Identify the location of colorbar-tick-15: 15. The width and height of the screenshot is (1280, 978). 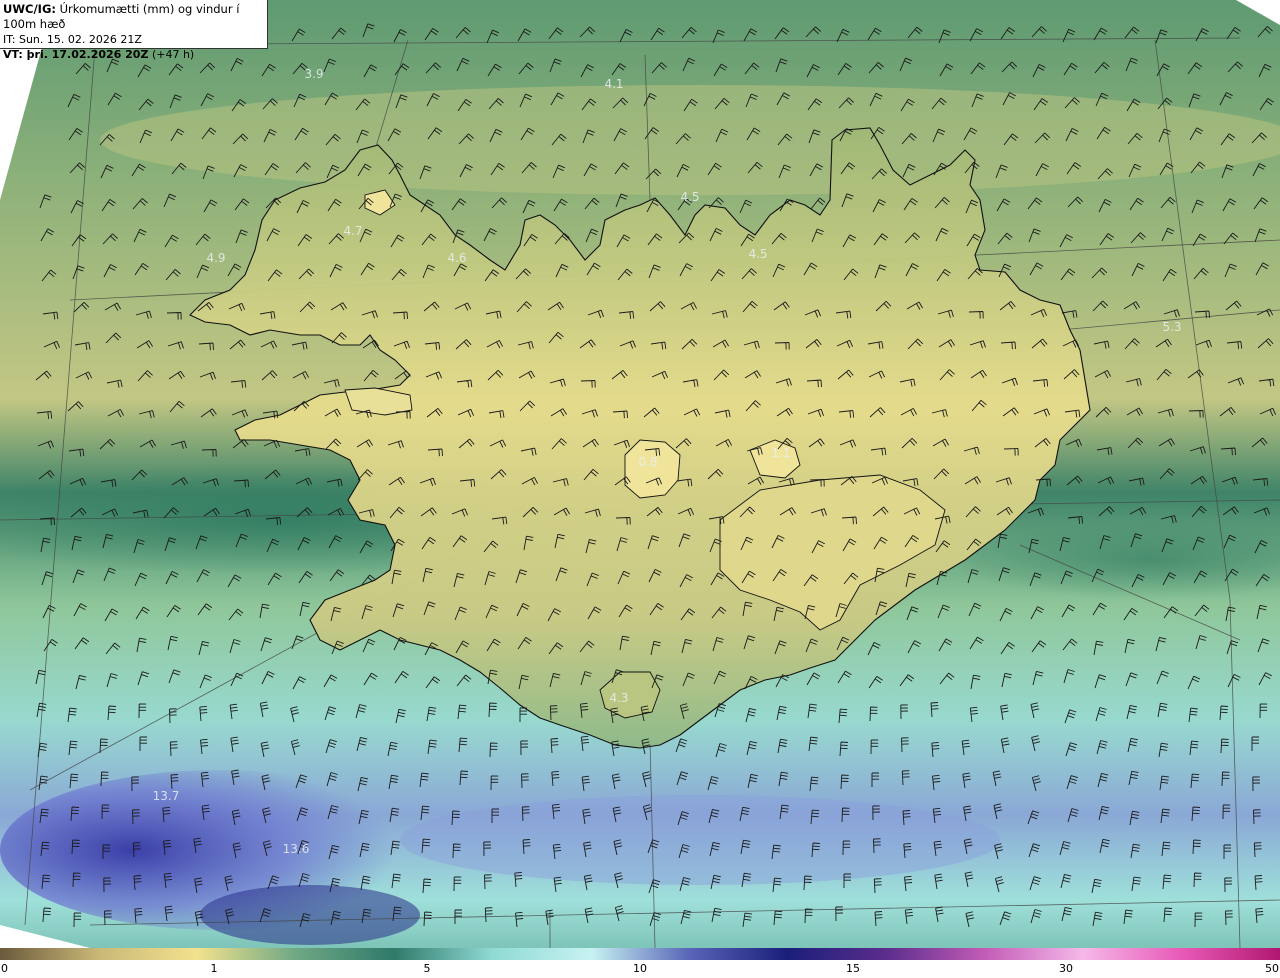
(853, 968).